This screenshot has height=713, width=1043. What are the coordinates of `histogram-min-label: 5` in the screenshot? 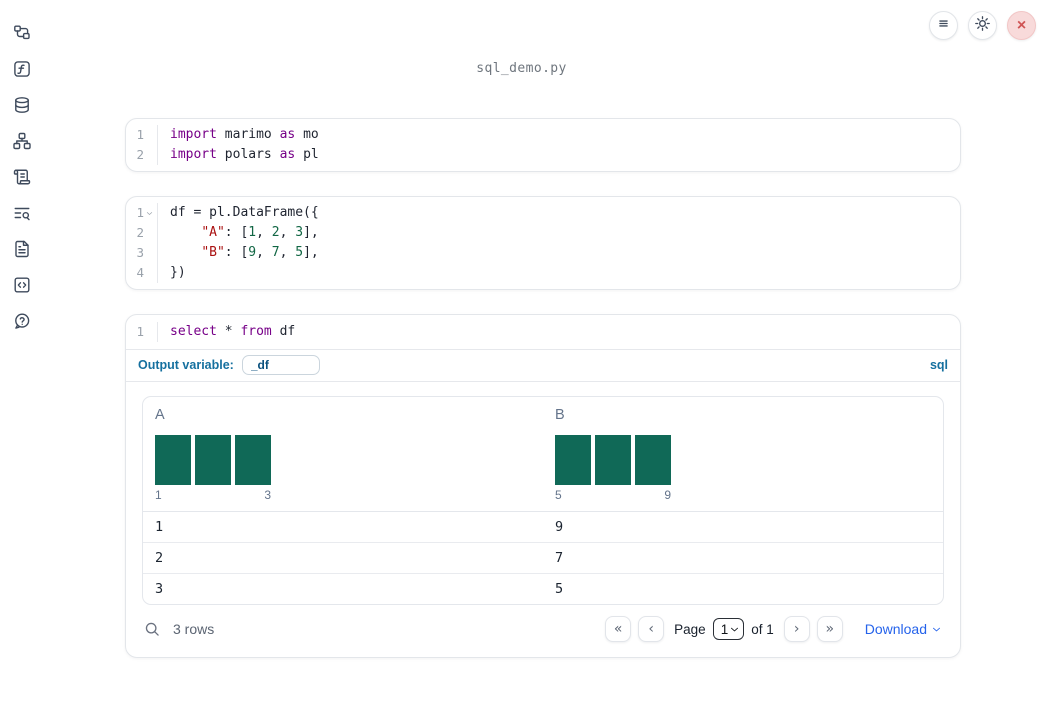 It's located at (558, 495).